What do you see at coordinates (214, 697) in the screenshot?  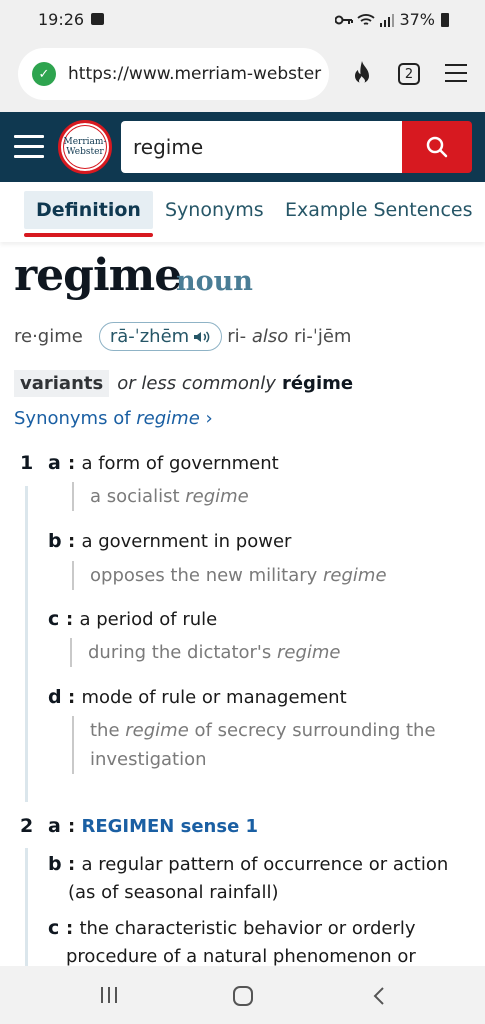 I see `sense-1d-text: mode of rule or management` at bounding box center [214, 697].